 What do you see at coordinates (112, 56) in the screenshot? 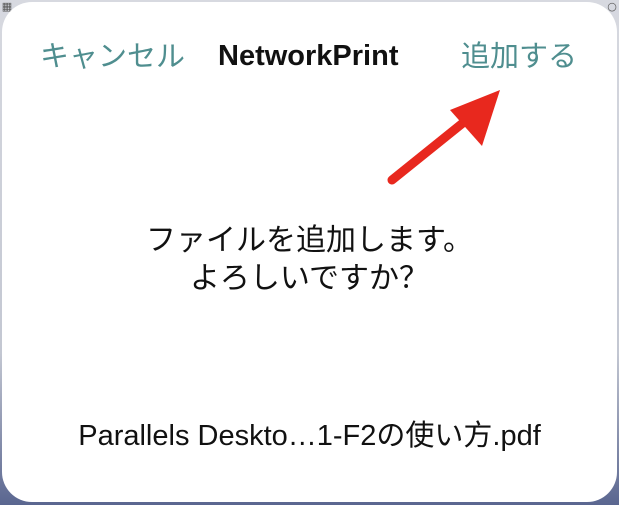
I see `cancel-button: キャンセル` at bounding box center [112, 56].